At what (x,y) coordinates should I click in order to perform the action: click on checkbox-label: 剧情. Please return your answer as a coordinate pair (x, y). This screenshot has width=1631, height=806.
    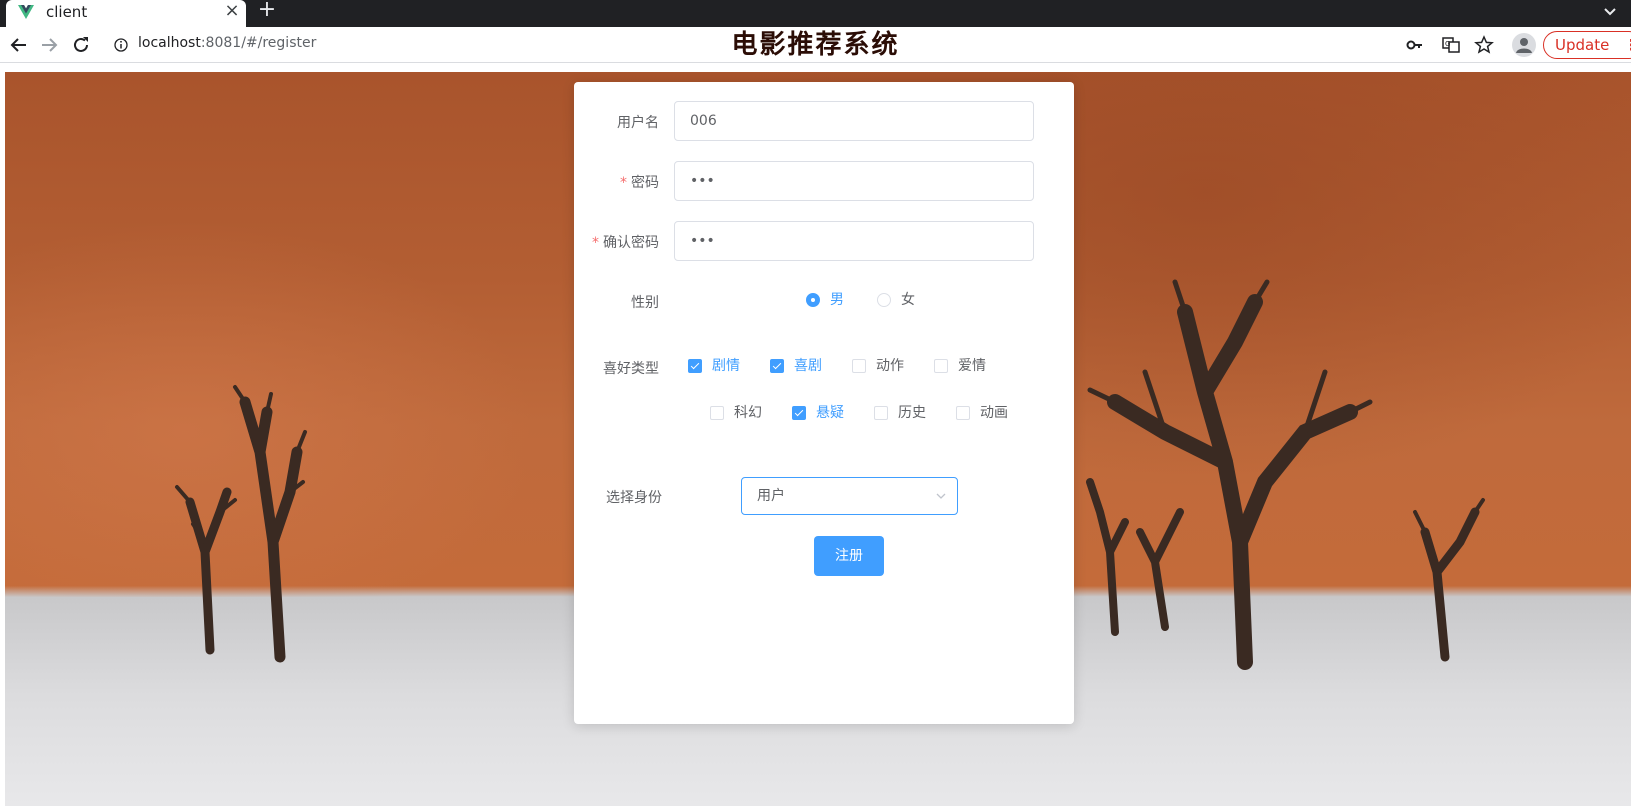
    Looking at the image, I should click on (726, 366).